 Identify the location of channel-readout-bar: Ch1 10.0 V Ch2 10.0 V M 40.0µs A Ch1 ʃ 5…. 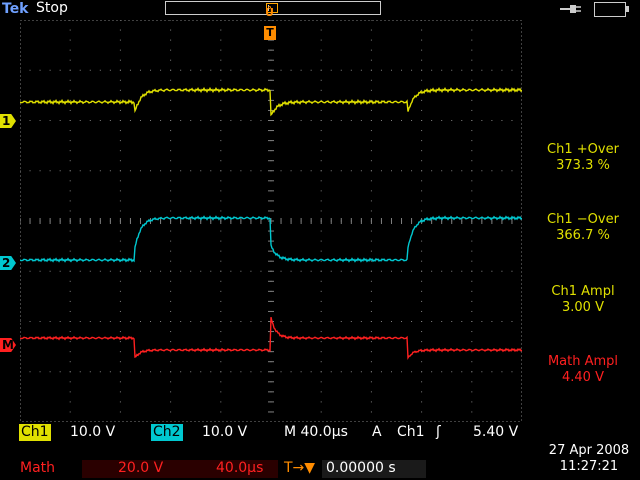
(271, 433).